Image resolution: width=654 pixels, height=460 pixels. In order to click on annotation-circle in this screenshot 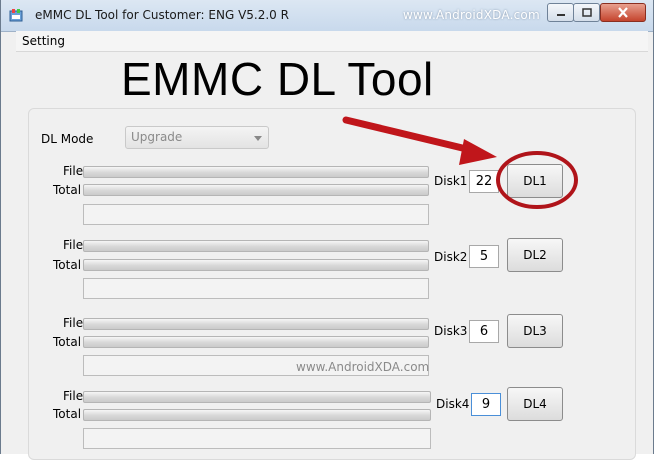, I will do `click(537, 180)`.